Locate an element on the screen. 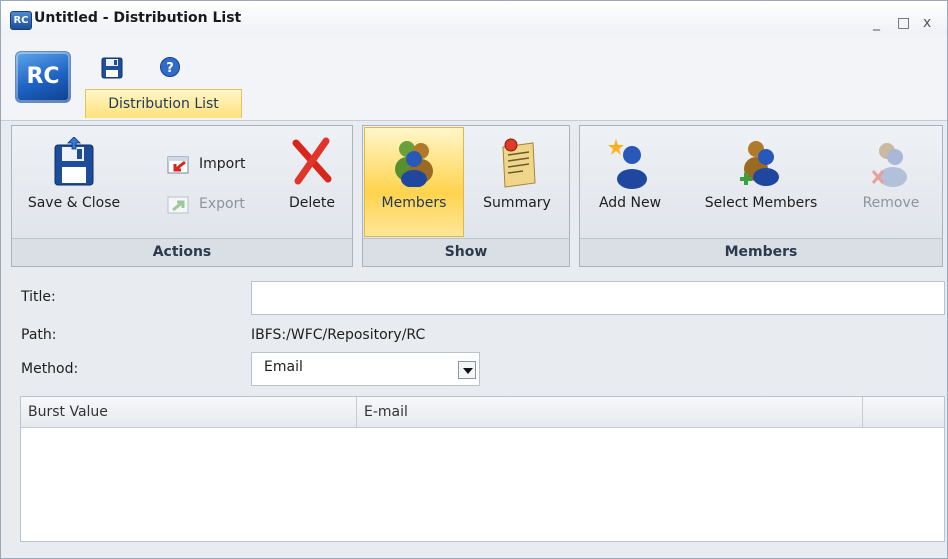 This screenshot has height=559, width=948. members-view-label: Members is located at coordinates (414, 203).